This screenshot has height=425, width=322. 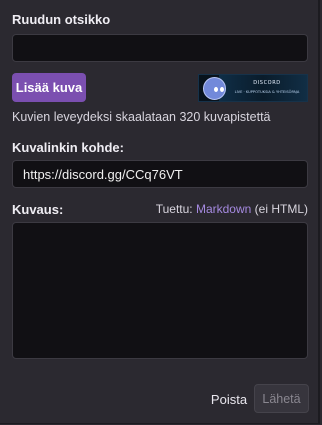 I want to click on delete-button: Poista, so click(x=229, y=399).